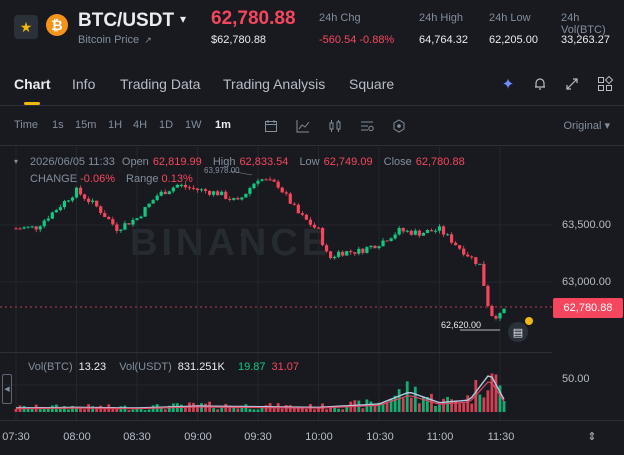 This screenshot has width=624, height=455. What do you see at coordinates (142, 179) in the screenshot?
I see `range-label: Range` at bounding box center [142, 179].